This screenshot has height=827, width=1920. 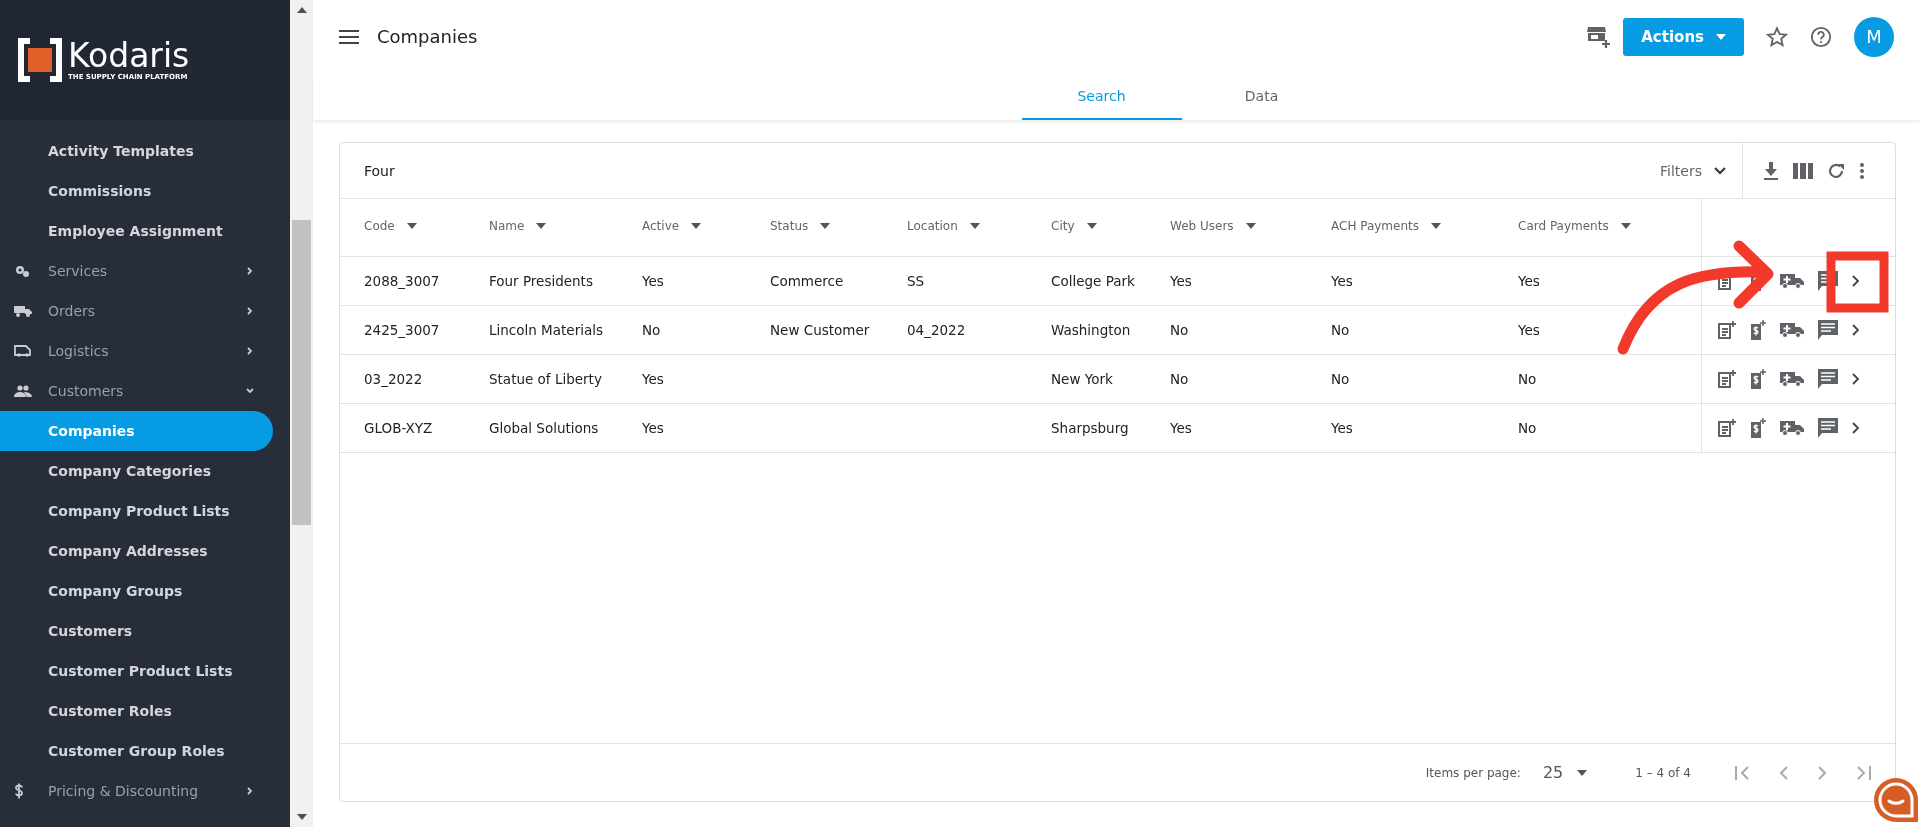 What do you see at coordinates (1473, 772) in the screenshot?
I see `items-per-page-label: Items per page:` at bounding box center [1473, 772].